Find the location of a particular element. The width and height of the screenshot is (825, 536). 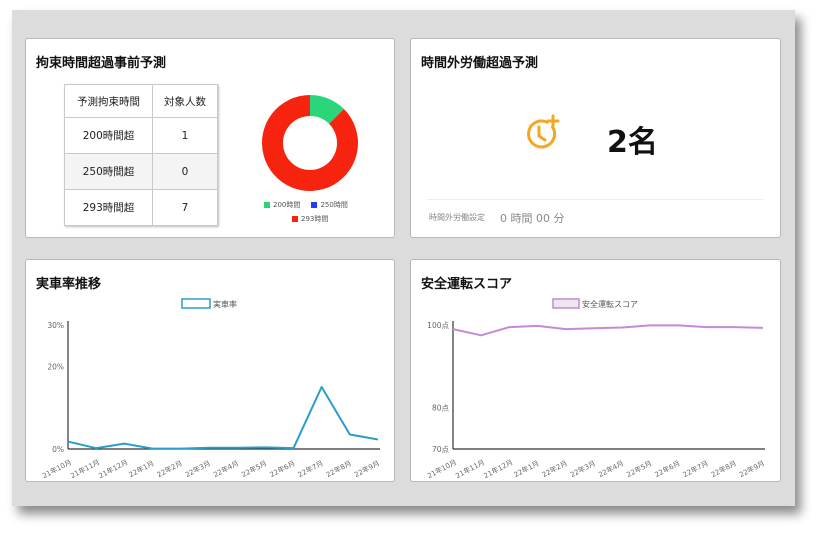

row-count: 7 is located at coordinates (185, 207).